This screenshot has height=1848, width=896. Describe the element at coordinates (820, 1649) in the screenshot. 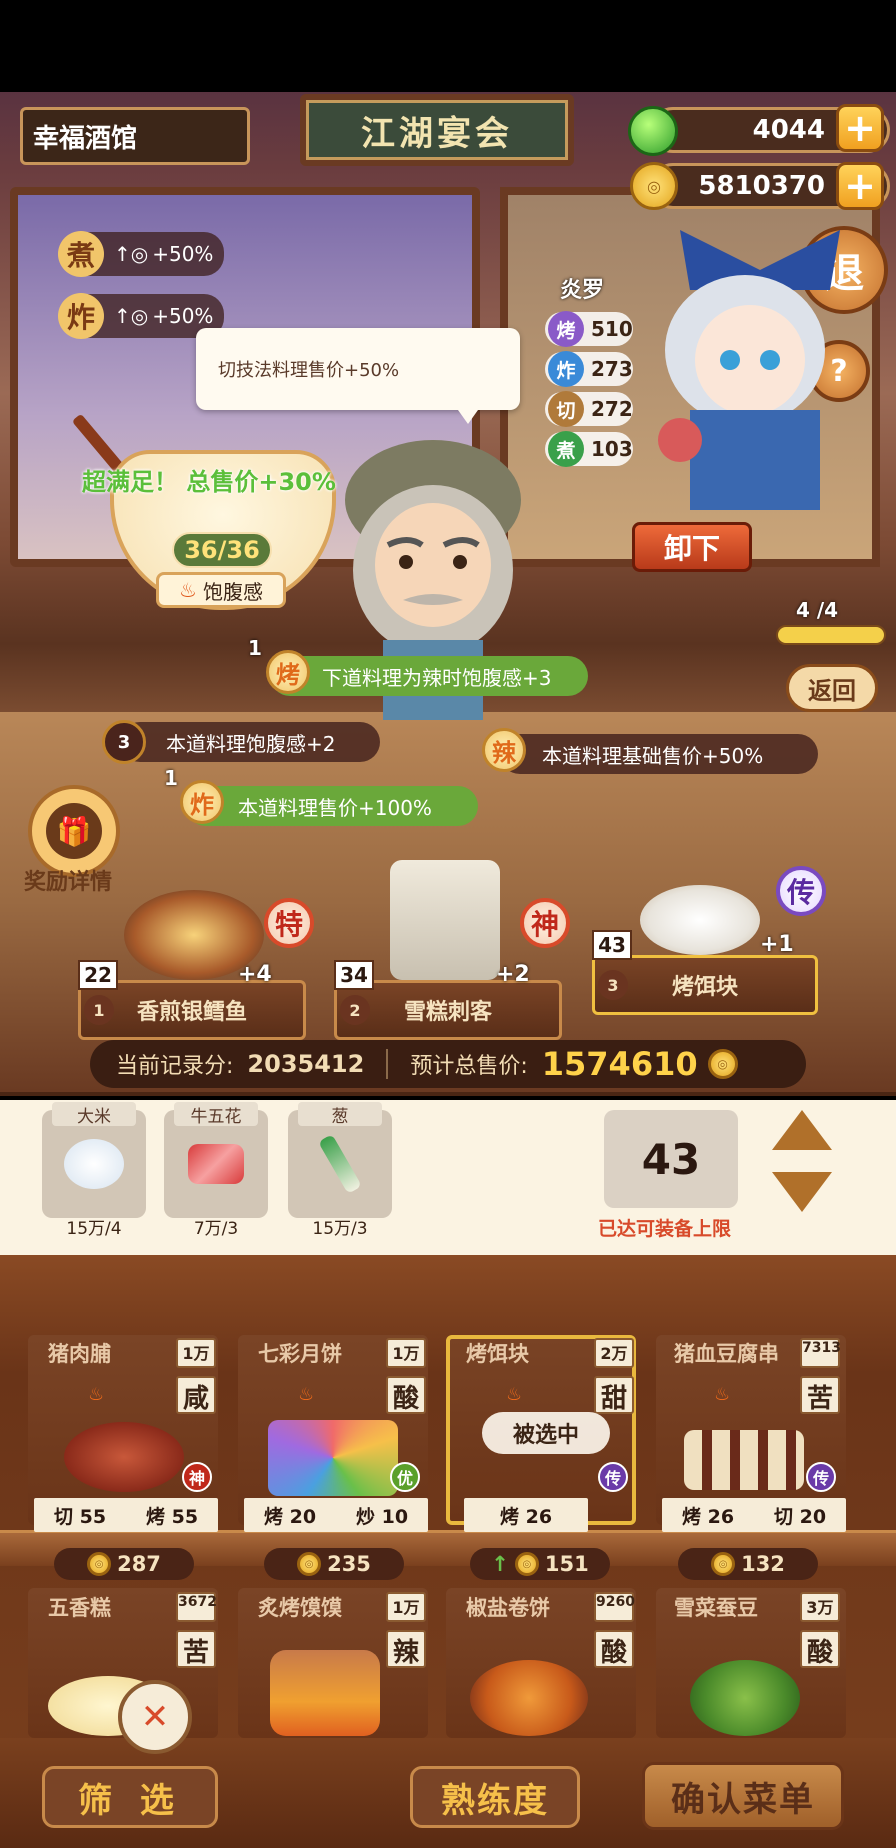

I see `recipe-taste: 酸` at that location.